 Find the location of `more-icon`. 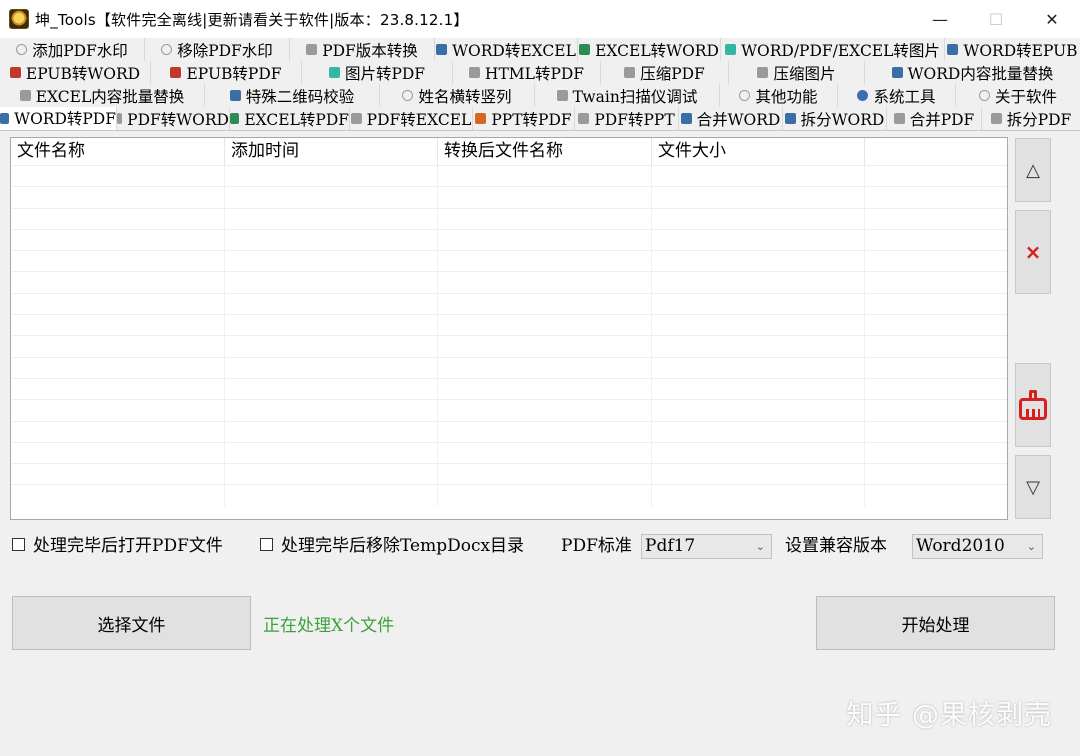

more-icon is located at coordinates (745, 95).